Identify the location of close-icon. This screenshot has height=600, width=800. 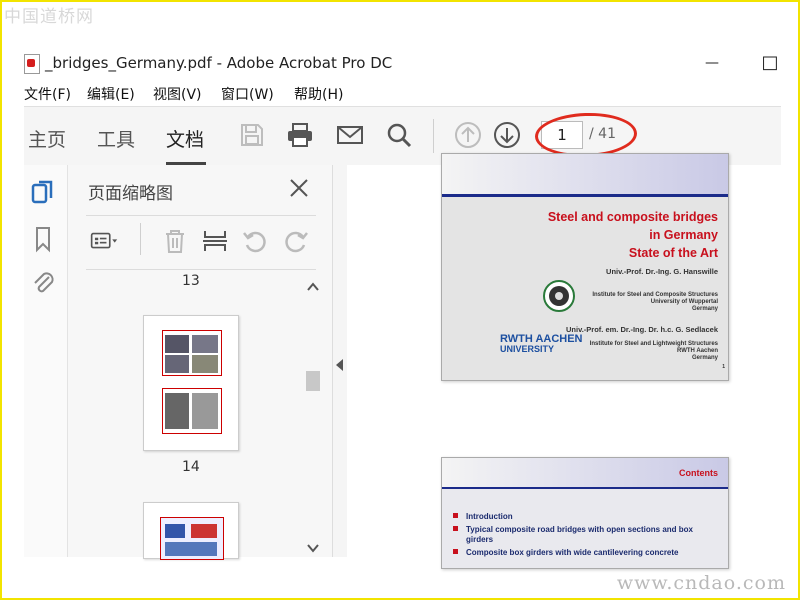
(299, 188).